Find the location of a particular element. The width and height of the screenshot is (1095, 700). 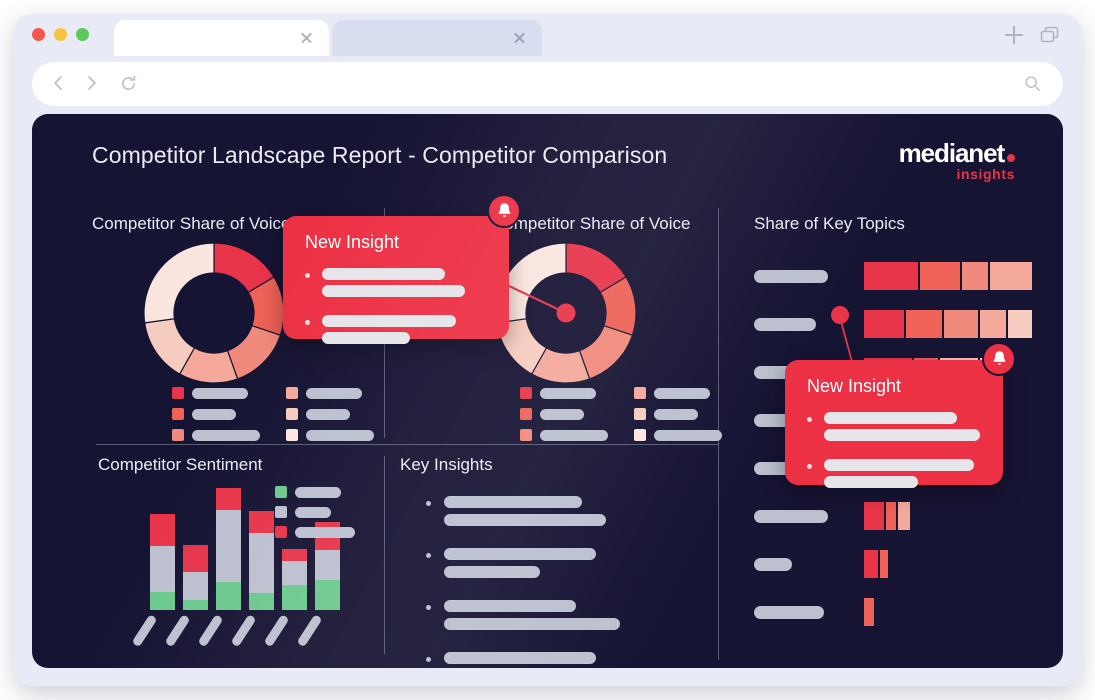

brand-subtitle: insights is located at coordinates (985, 174).